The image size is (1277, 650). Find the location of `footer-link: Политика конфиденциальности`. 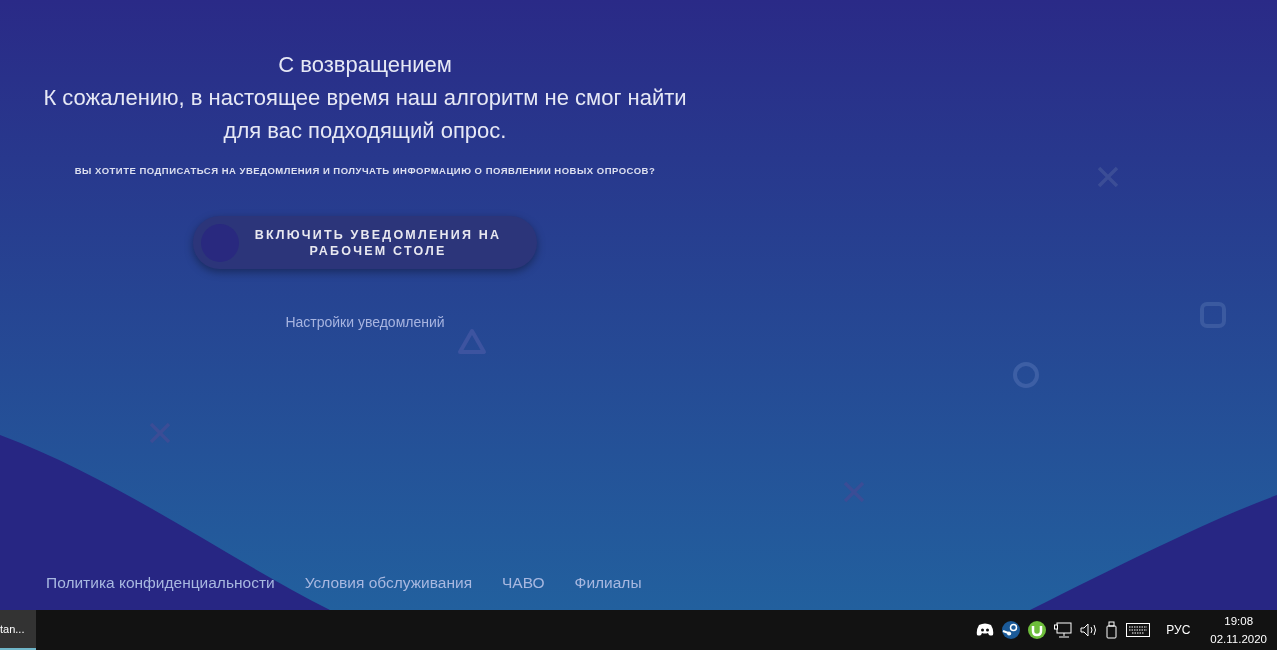

footer-link: Политика конфиденциальности is located at coordinates (160, 583).